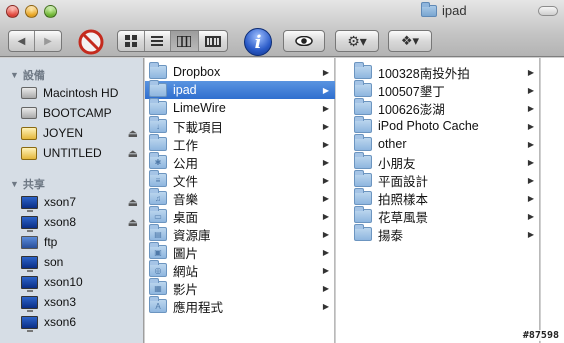  What do you see at coordinates (240, 143) in the screenshot?
I see `folder-row-work: 工作 ▶` at bounding box center [240, 143].